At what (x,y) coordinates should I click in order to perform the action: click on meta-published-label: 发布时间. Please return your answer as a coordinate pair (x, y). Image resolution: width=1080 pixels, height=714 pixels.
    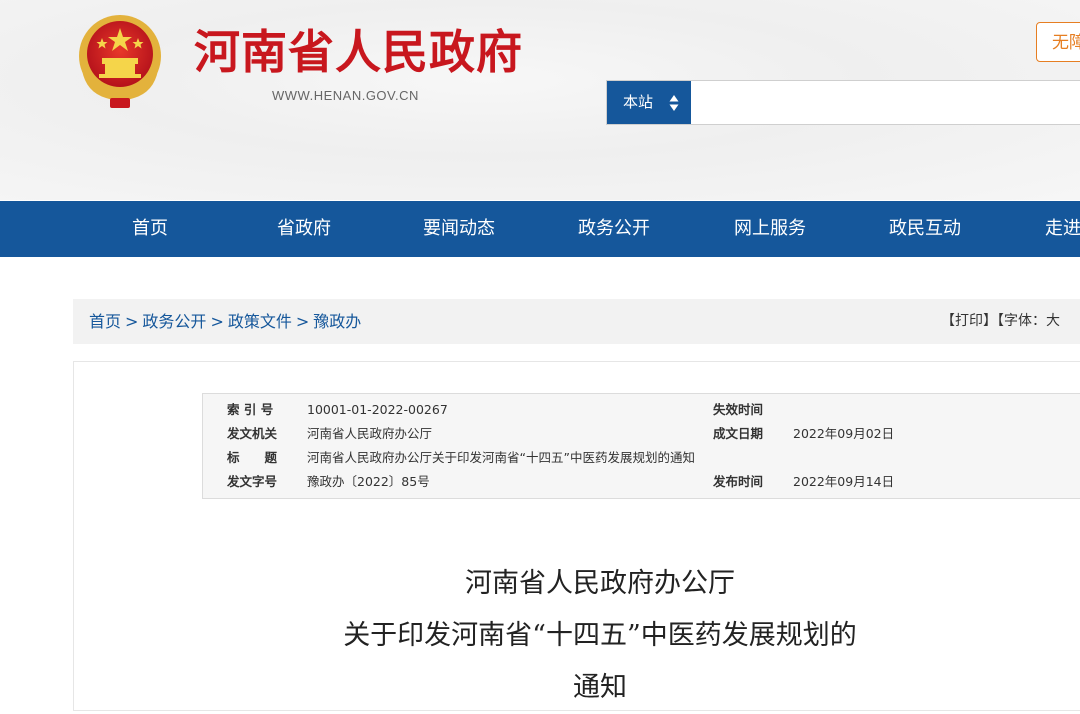
    Looking at the image, I should click on (738, 481).